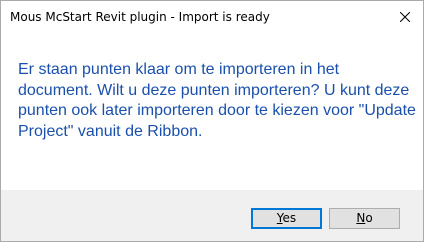  I want to click on no-button: No, so click(364, 218).